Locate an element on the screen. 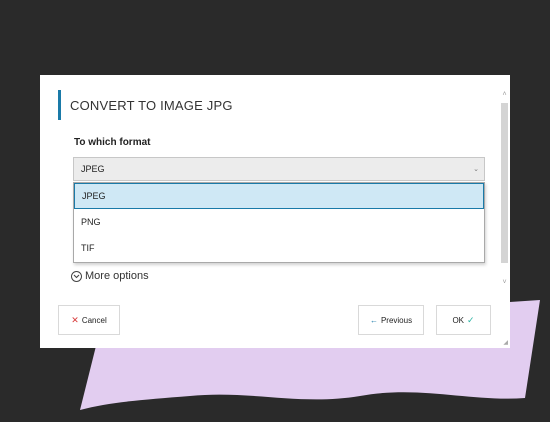 The image size is (550, 422). format-option-jpeg: JPEG is located at coordinates (279, 196).